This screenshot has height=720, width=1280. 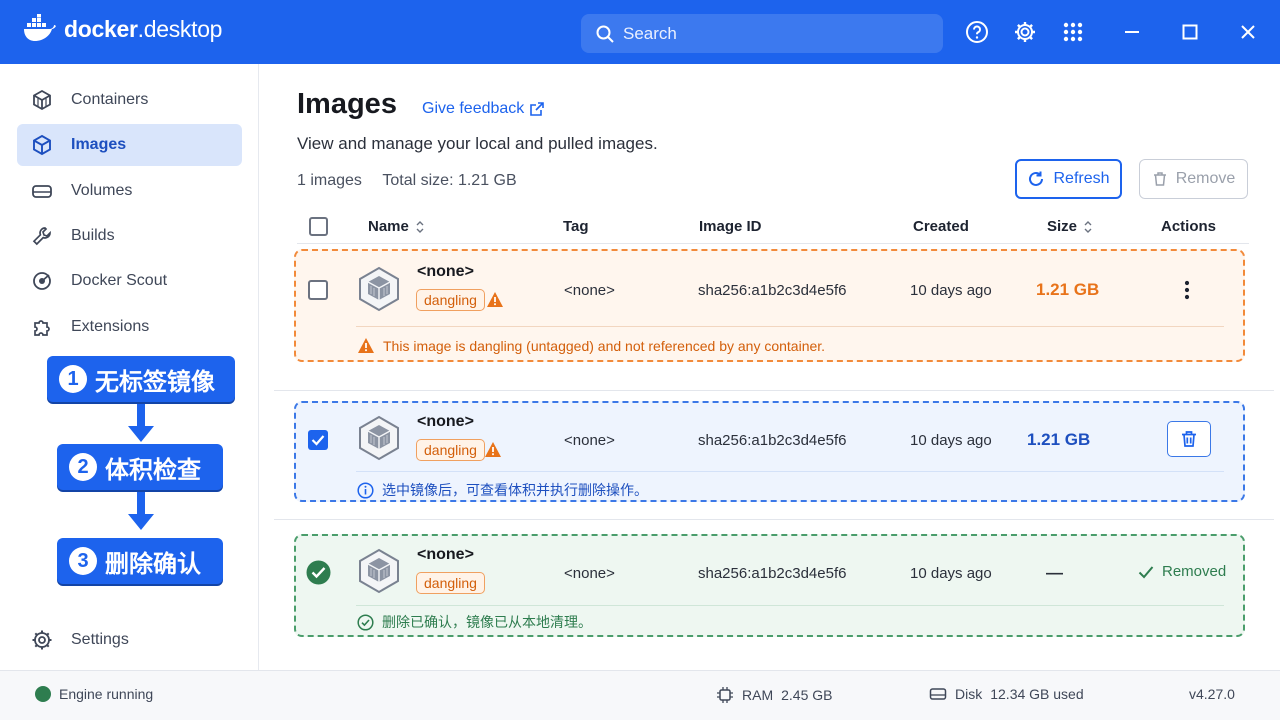 What do you see at coordinates (1025, 32) in the screenshot?
I see `gear-icon` at bounding box center [1025, 32].